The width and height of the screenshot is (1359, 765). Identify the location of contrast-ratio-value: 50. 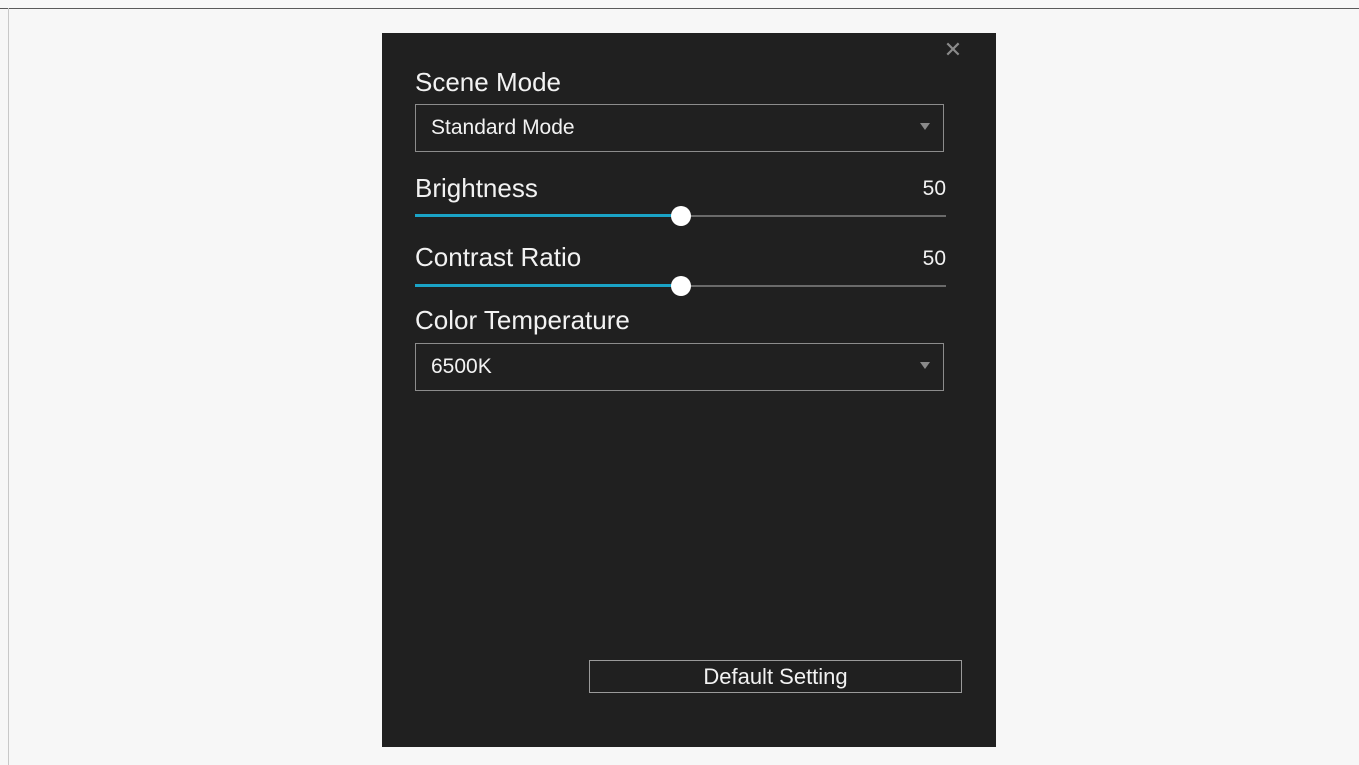
(934, 258).